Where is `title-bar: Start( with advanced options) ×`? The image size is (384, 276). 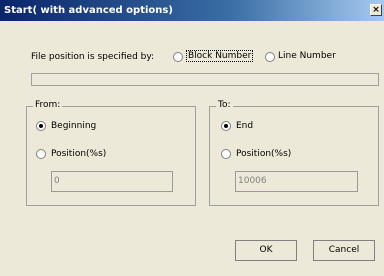
title-bar: Start( with advanced options) × is located at coordinates (192, 10).